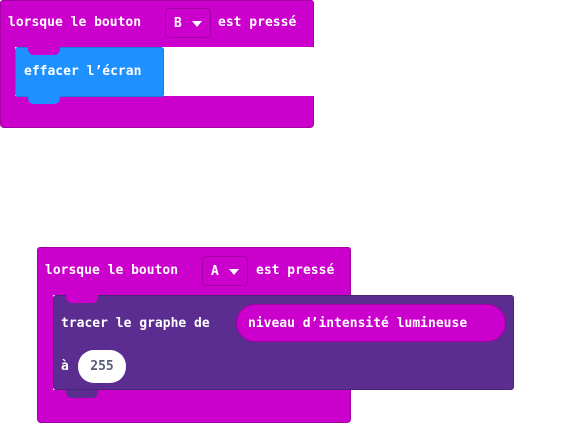  What do you see at coordinates (358, 323) in the screenshot?
I see `light-level-label: niveau d’intensité lumineuse` at bounding box center [358, 323].